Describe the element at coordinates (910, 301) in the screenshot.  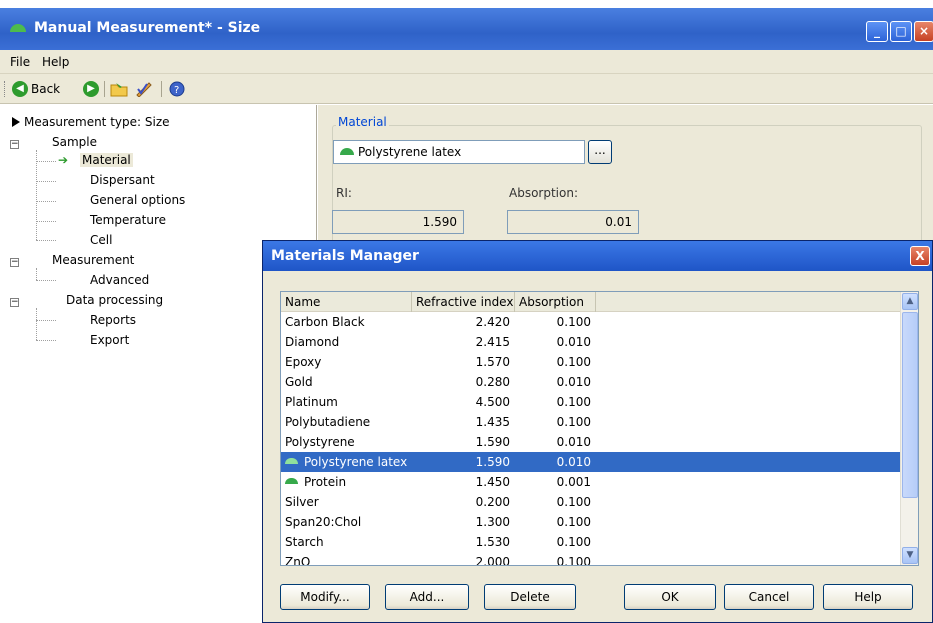
I see `scroll-up-icon: ▲` at that location.